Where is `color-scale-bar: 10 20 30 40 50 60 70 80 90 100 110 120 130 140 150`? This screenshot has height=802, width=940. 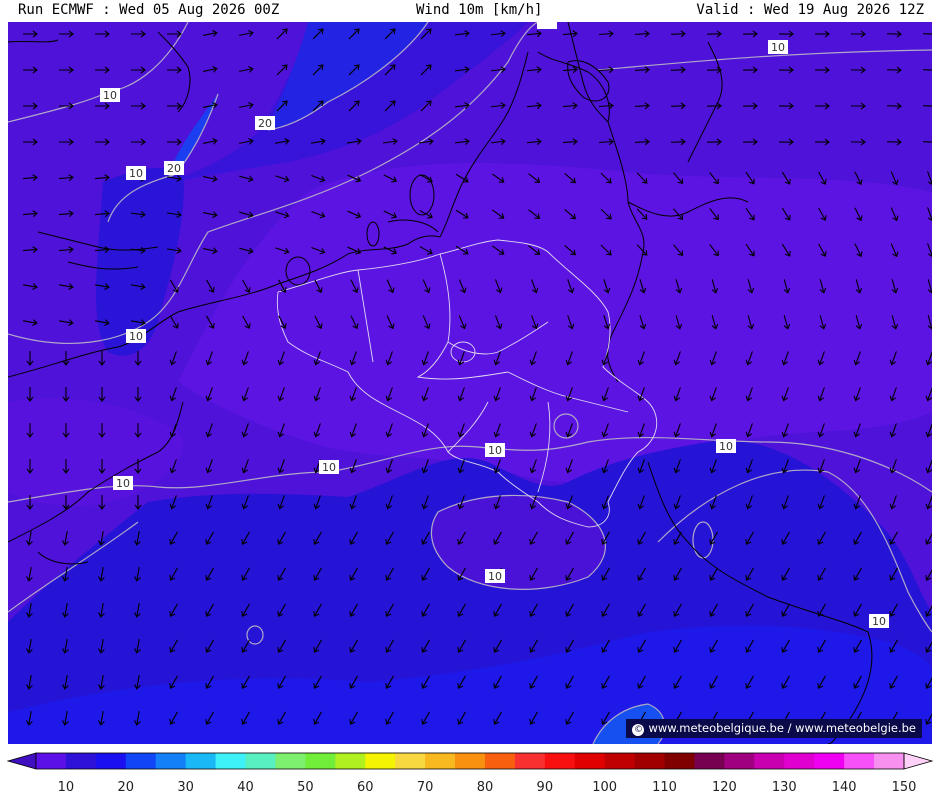 color-scale-bar: 10 20 30 40 50 60 70 80 90 100 110 120 130 140 150 is located at coordinates (470, 773).